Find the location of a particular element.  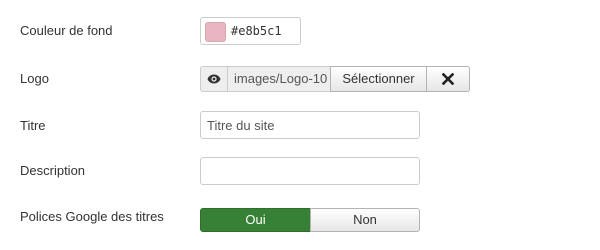

description-input is located at coordinates (310, 171).